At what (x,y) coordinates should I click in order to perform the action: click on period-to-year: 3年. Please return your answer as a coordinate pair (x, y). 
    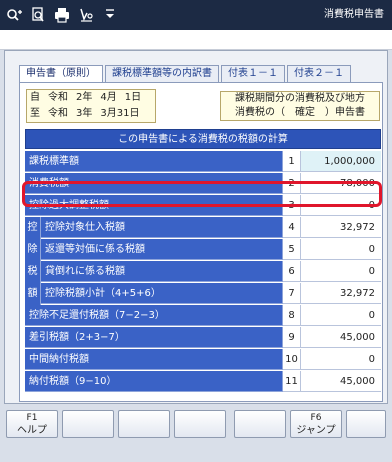
    Looking at the image, I should click on (84, 113).